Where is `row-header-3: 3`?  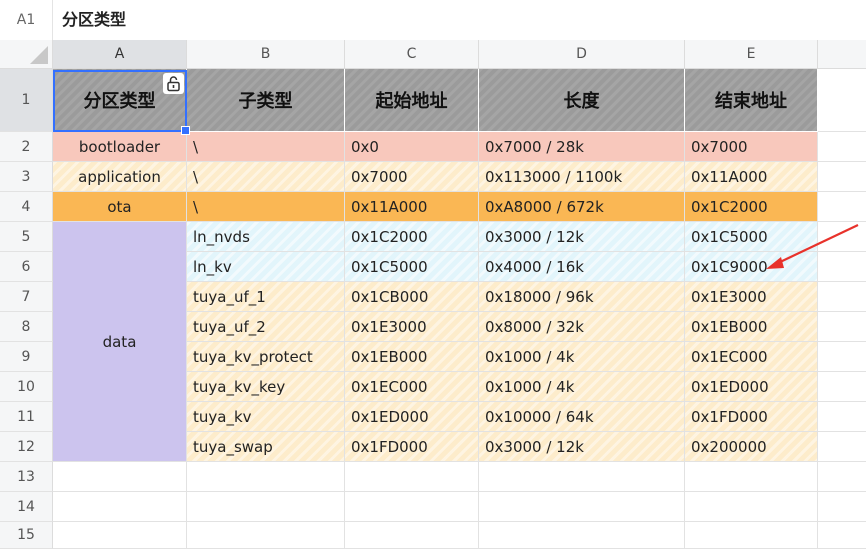 row-header-3: 3 is located at coordinates (26, 177).